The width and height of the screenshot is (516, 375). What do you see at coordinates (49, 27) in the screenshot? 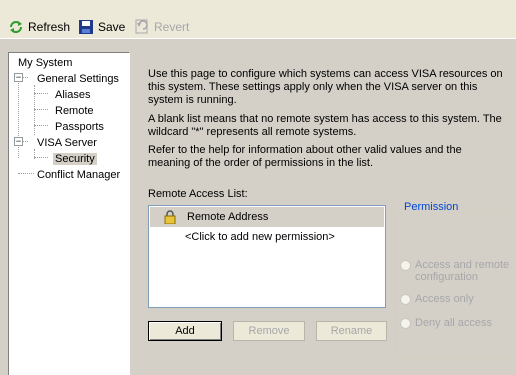
I see `refresh-label: Refresh` at bounding box center [49, 27].